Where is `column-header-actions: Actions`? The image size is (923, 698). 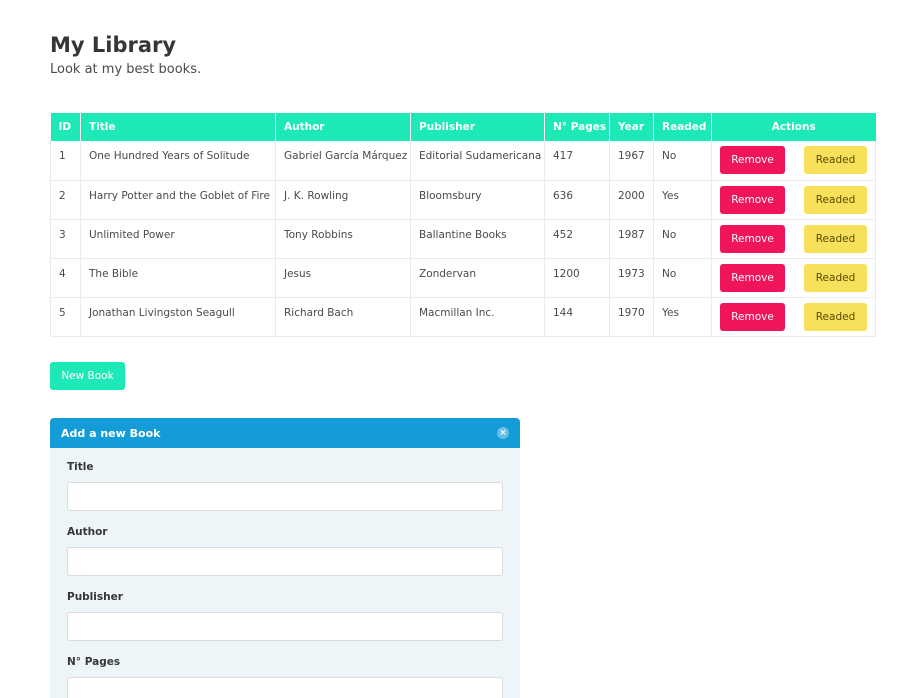 column-header-actions: Actions is located at coordinates (793, 127).